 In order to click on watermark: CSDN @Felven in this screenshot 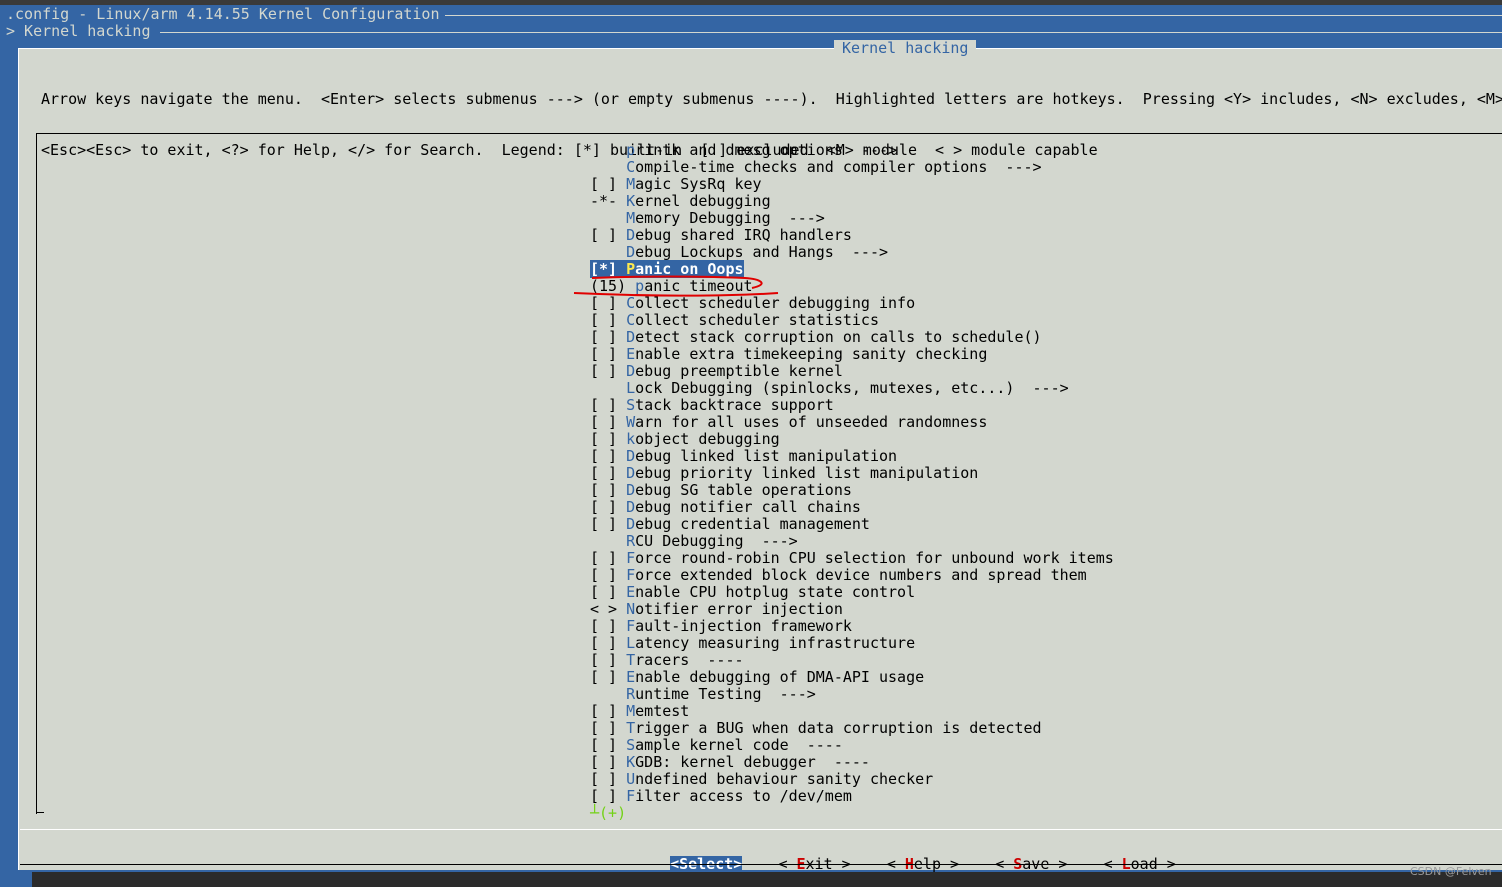, I will do `click(1451, 871)`.